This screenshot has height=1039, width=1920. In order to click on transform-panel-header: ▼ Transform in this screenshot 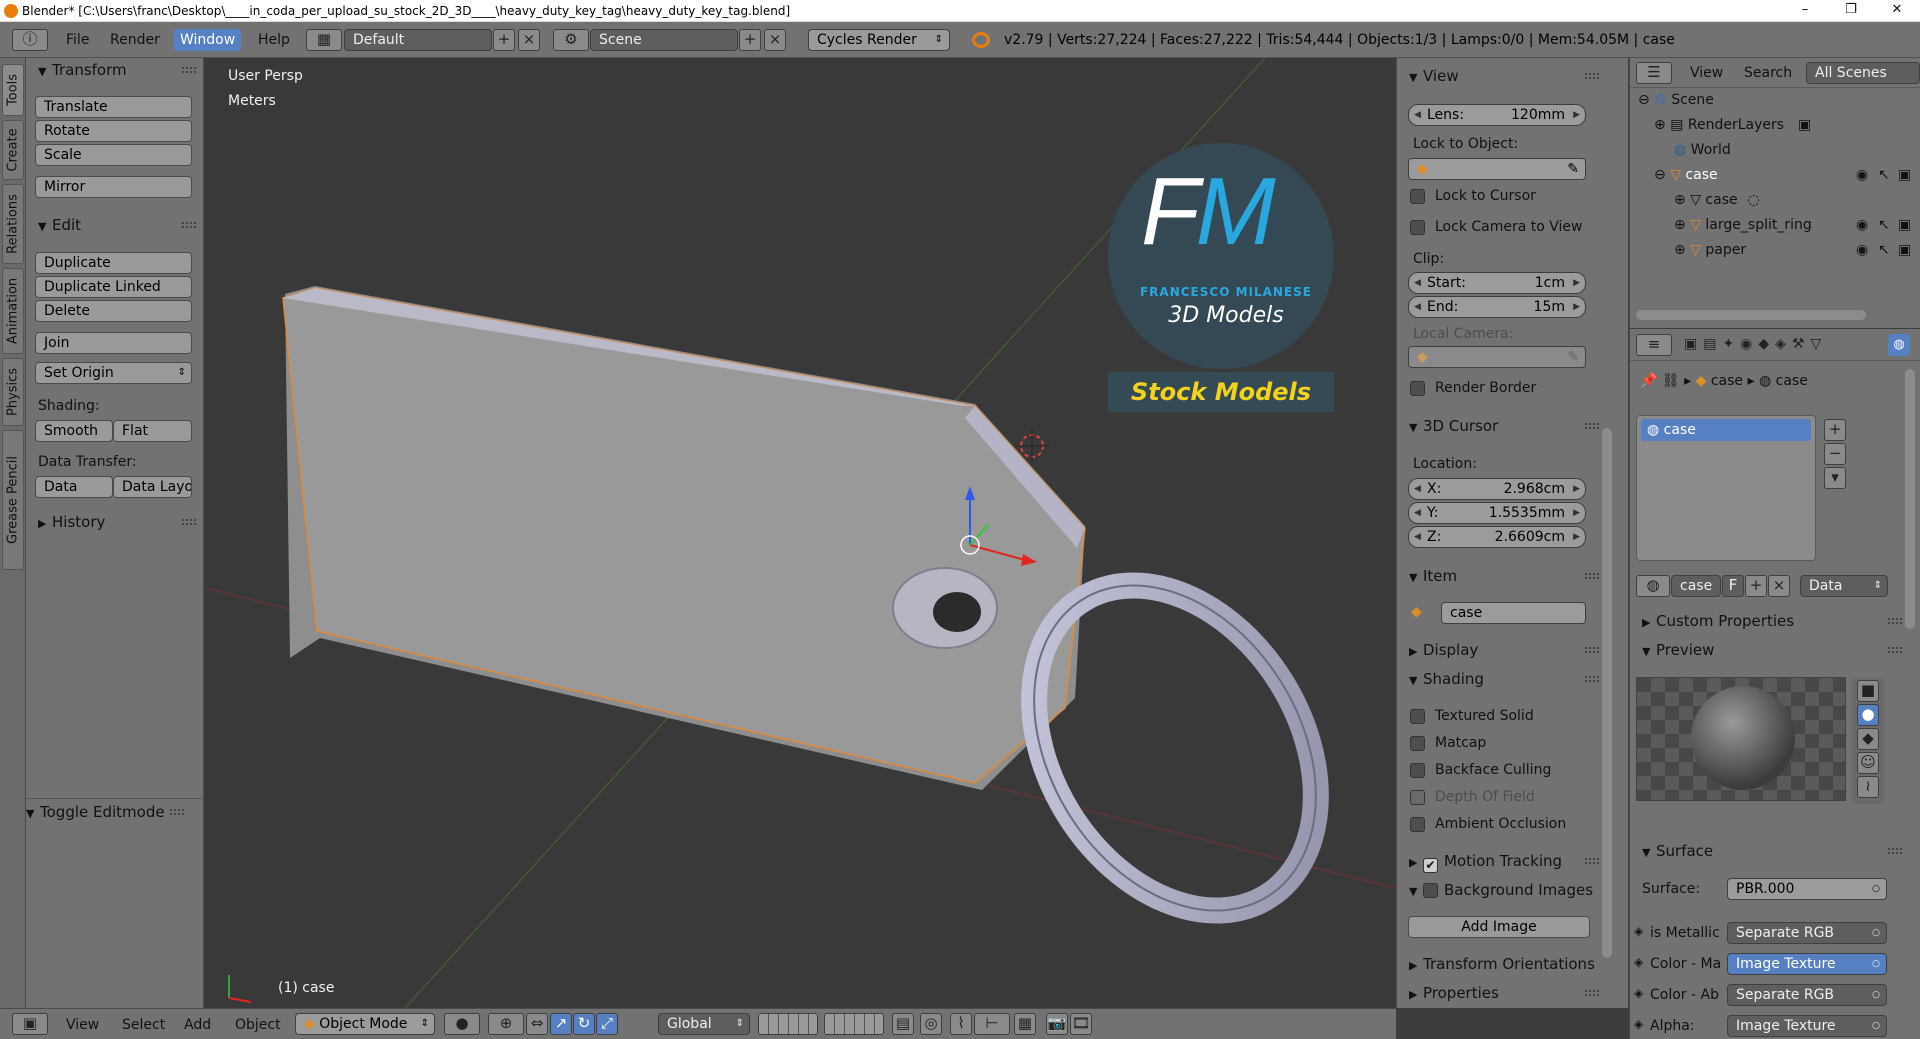, I will do `click(115, 70)`.